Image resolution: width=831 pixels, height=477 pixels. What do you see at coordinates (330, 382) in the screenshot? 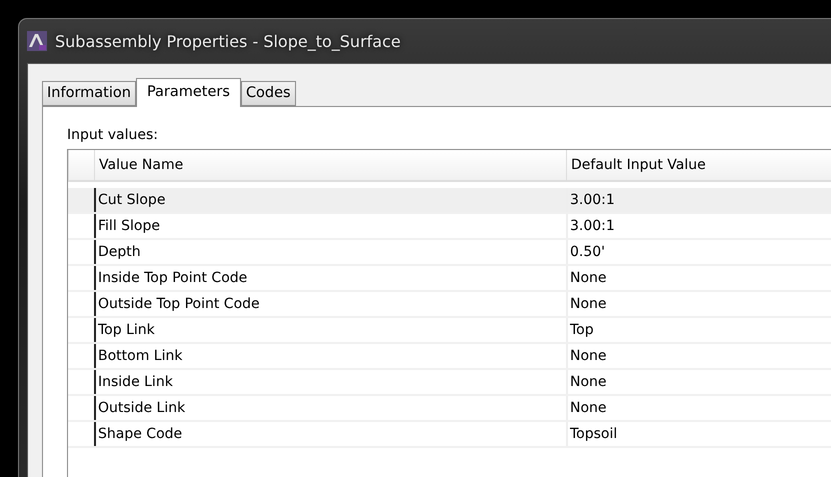
I see `table-cell: Inside Link` at bounding box center [330, 382].